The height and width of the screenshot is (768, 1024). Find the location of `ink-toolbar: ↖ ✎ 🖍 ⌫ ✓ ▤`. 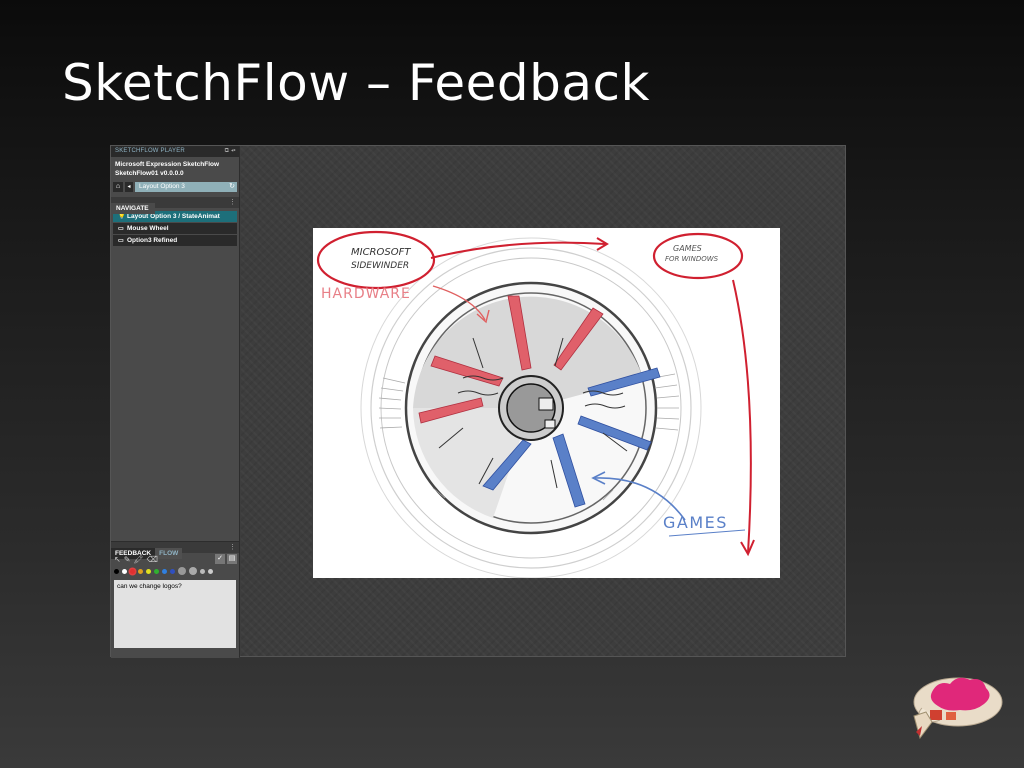

ink-toolbar: ↖ ✎ 🖍 ⌫ ✓ ▤ is located at coordinates (175, 559).